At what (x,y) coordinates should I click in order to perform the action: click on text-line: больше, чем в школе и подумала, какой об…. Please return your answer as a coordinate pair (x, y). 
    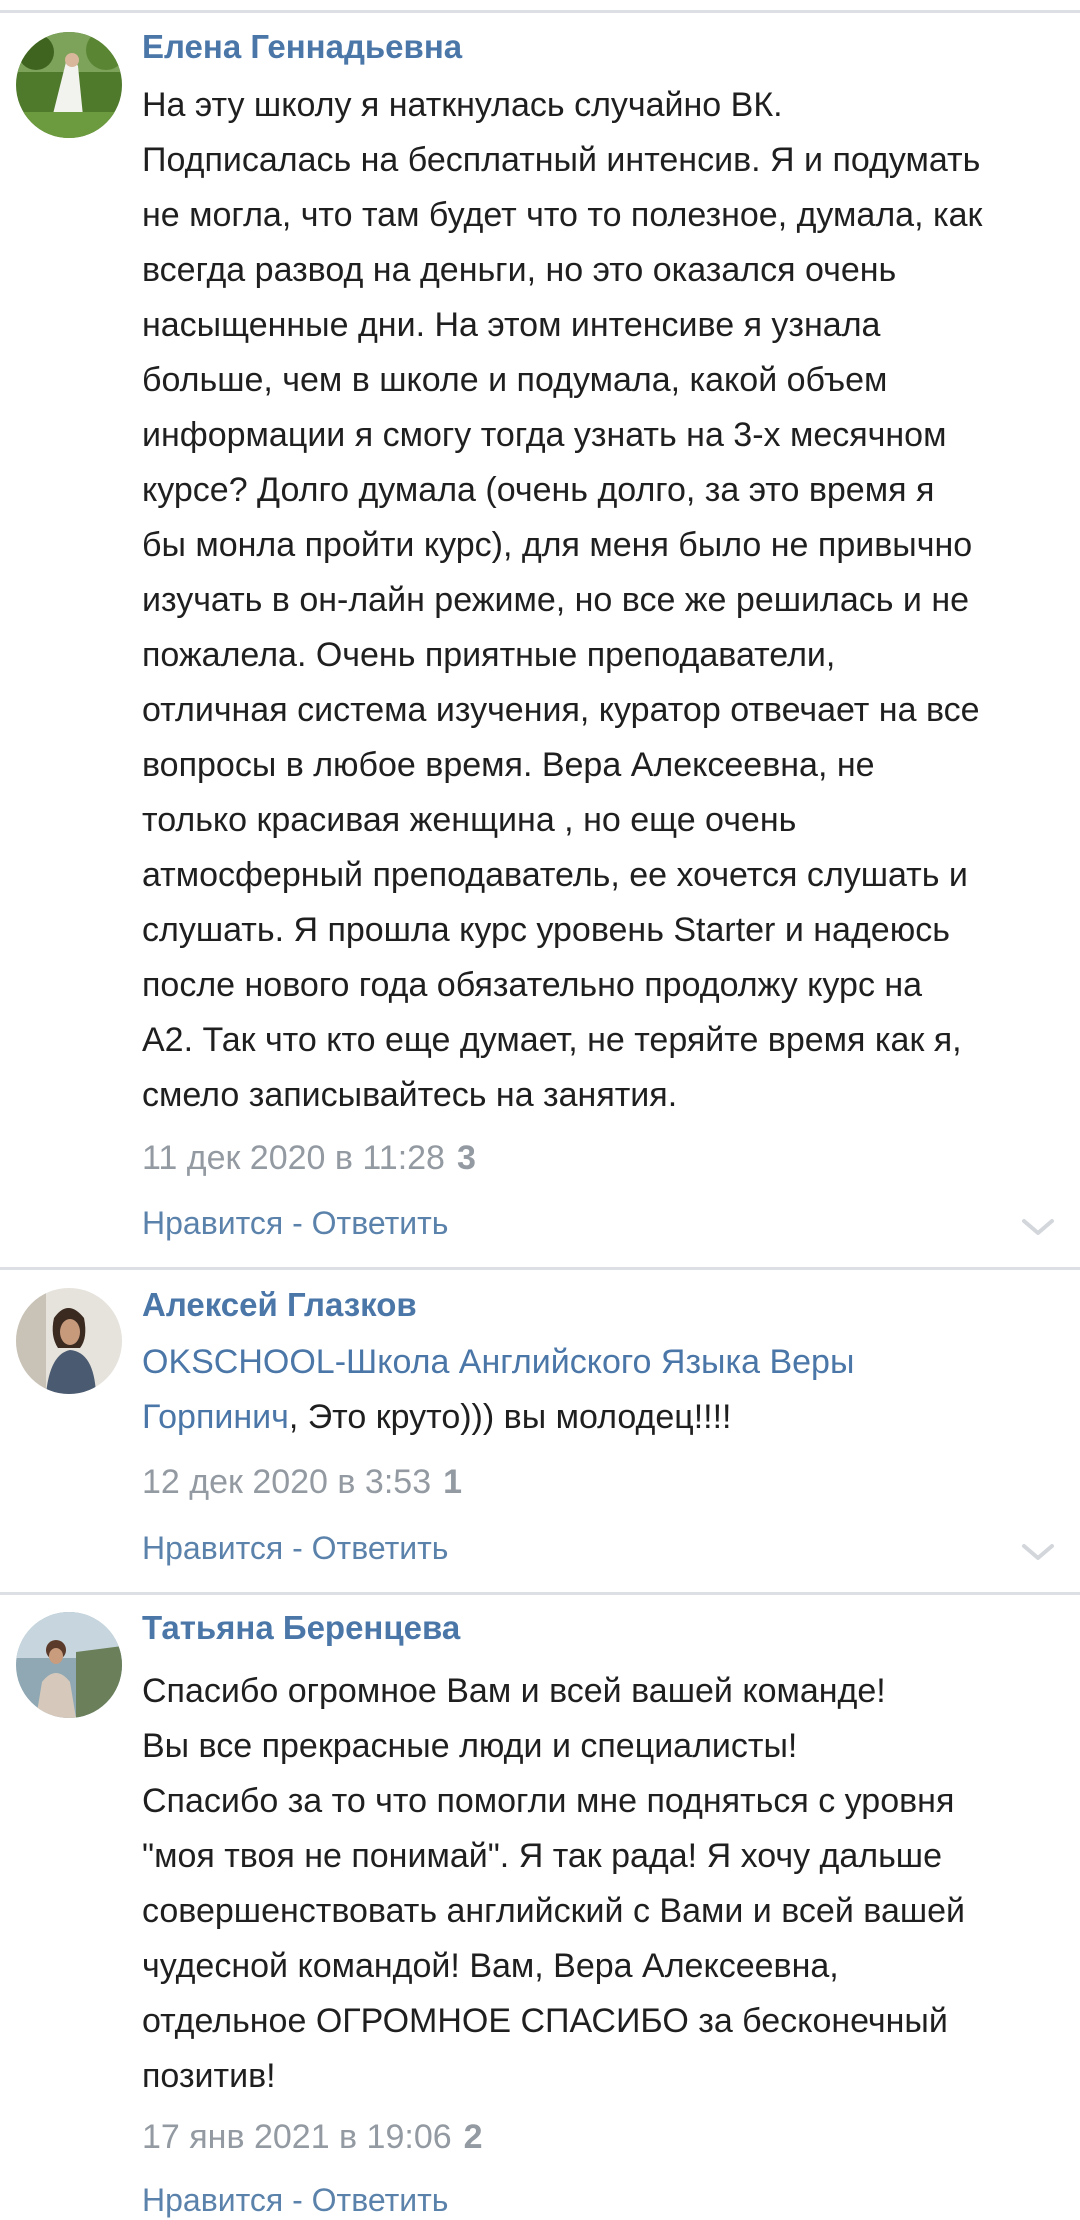
    Looking at the image, I should click on (515, 380).